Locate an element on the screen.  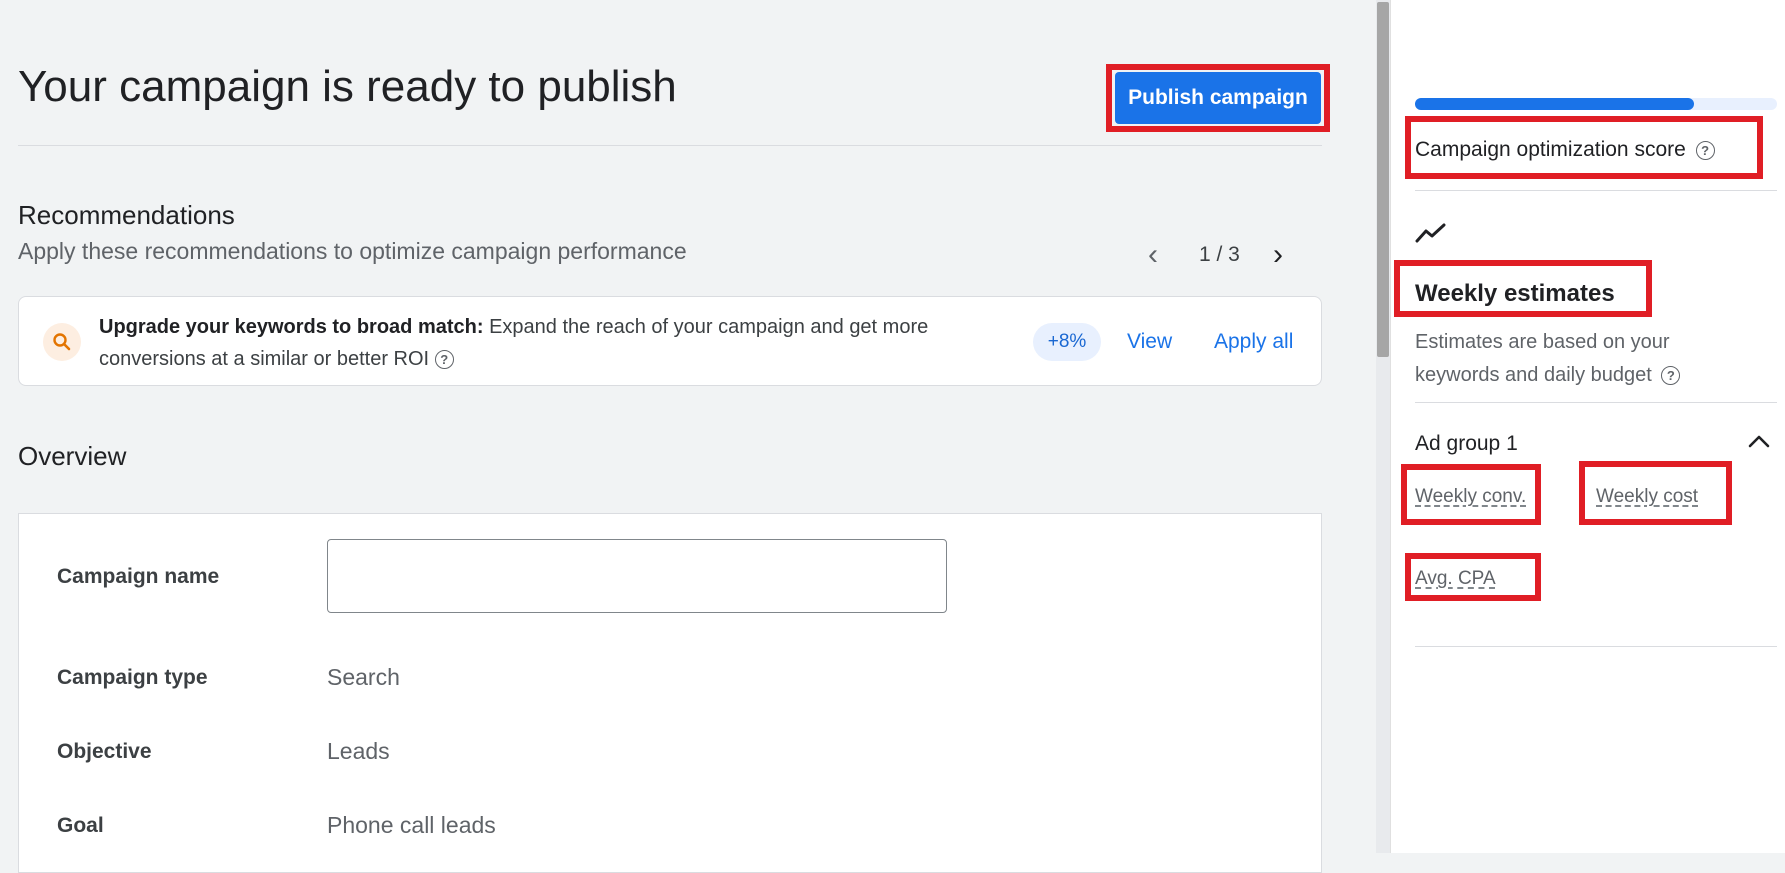
campaign-name-label: Campaign name is located at coordinates (138, 576).